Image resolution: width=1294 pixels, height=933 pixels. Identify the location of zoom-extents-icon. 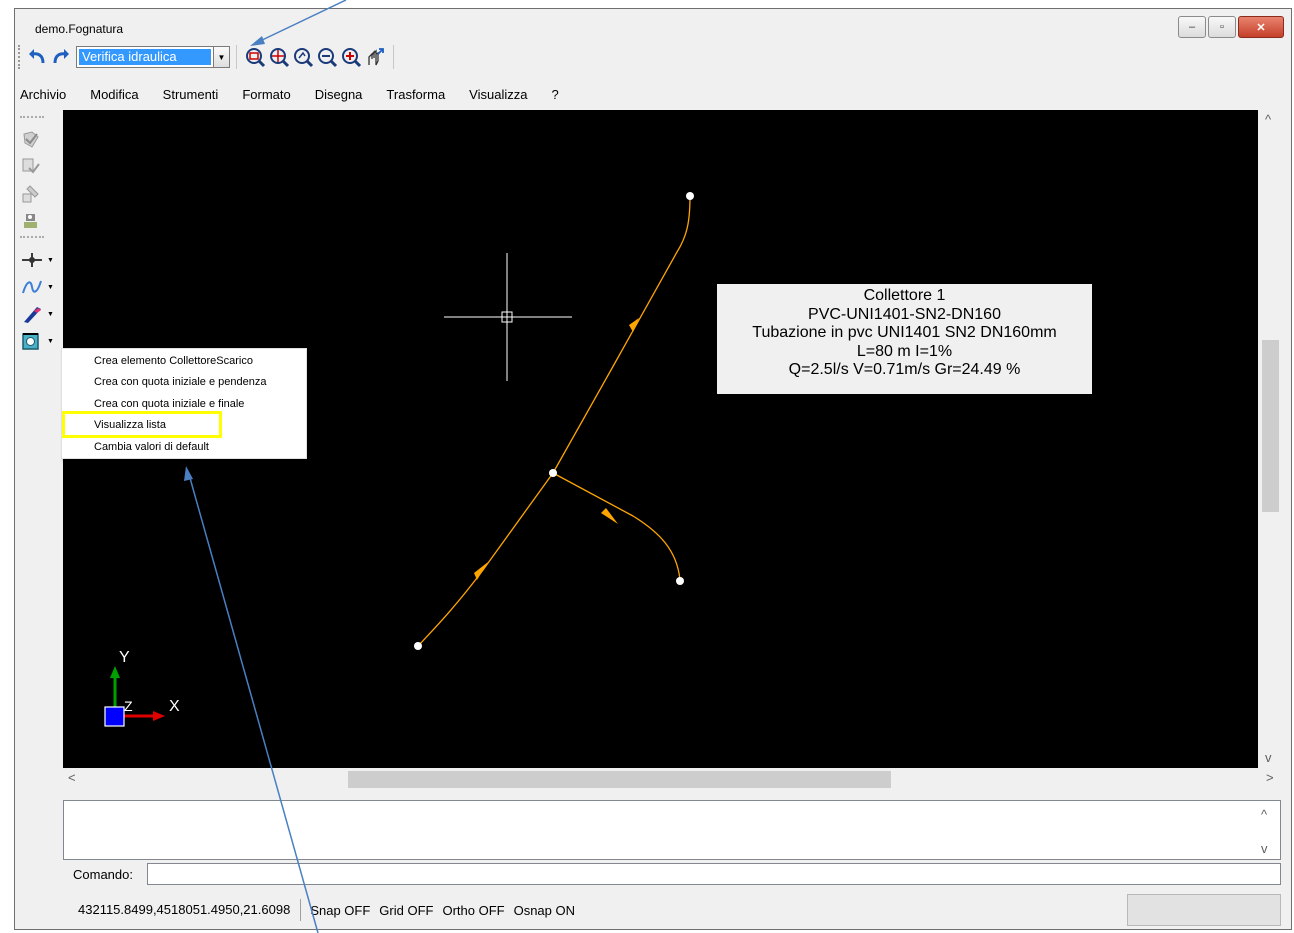
(279, 57).